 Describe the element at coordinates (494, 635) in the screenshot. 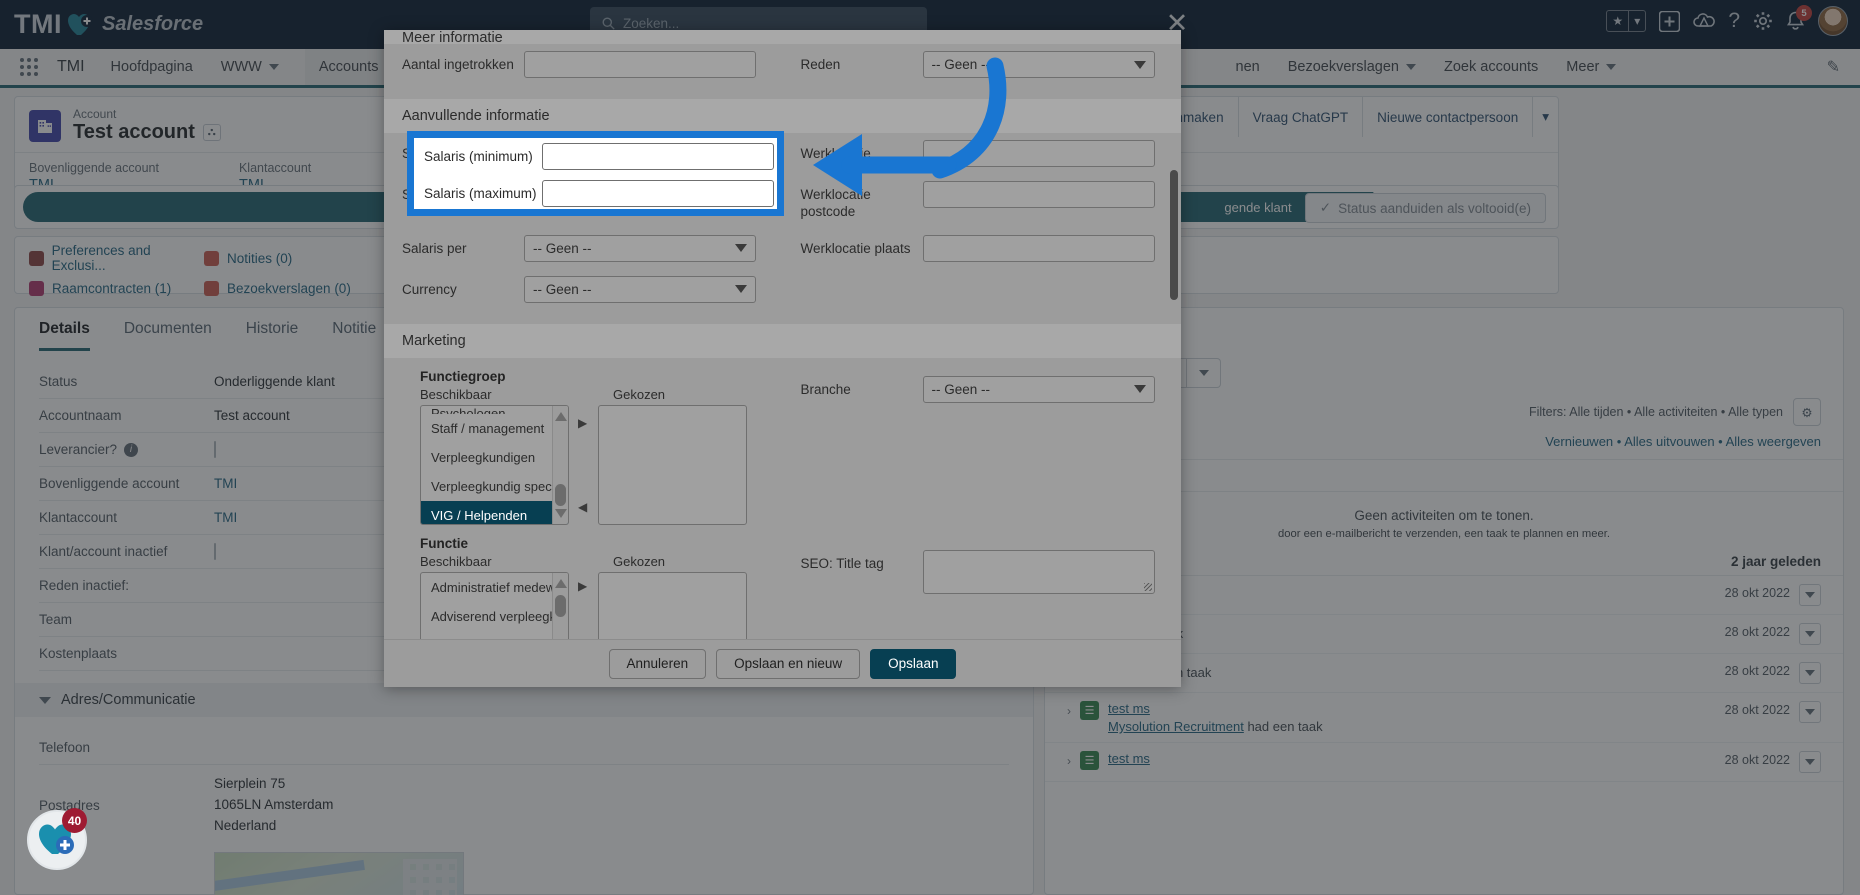

I see `list-item: Adviseur` at that location.